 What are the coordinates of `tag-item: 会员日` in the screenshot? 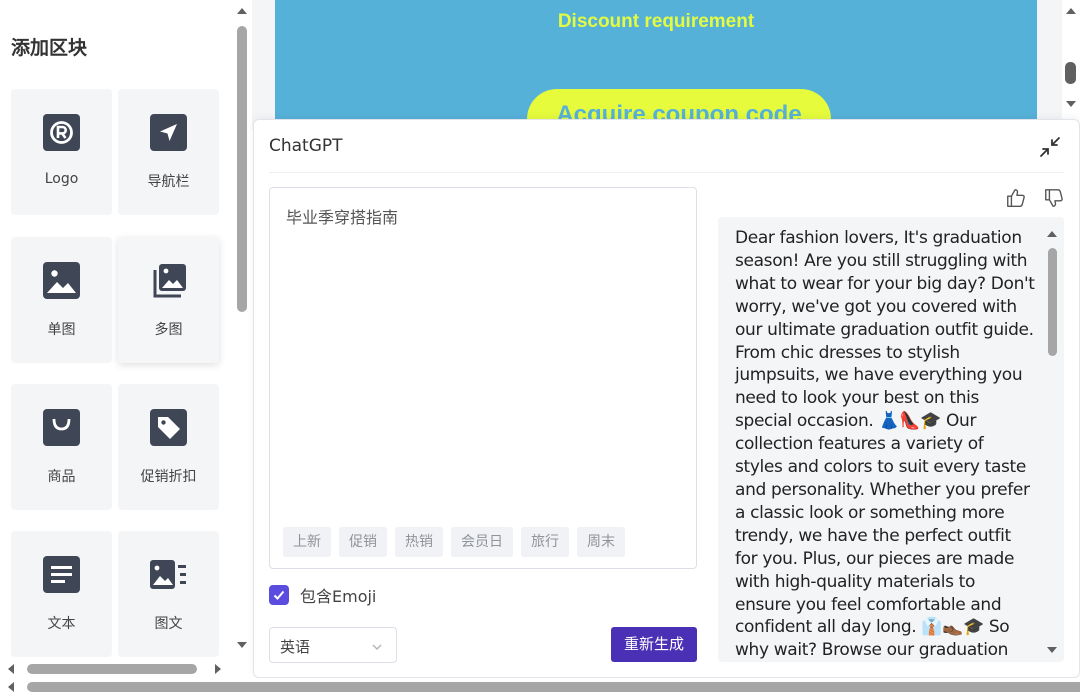 It's located at (482, 542).